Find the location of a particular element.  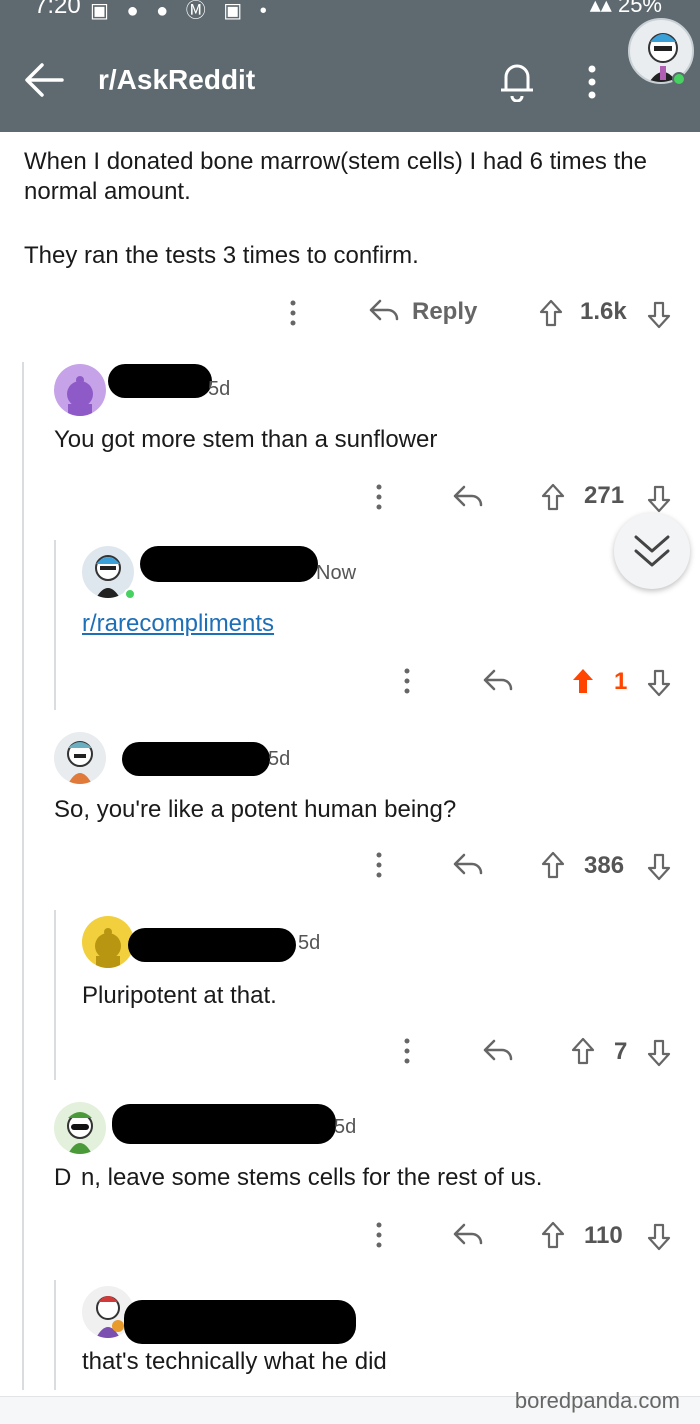

signal-icon: ▴▴ is located at coordinates (603, 8).